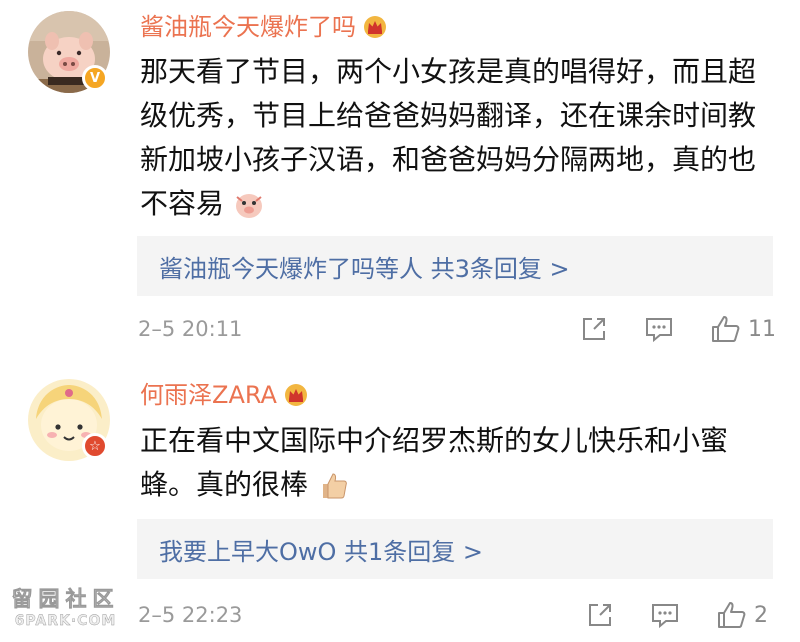 The height and width of the screenshot is (642, 800). I want to click on username-text: 何雨泽ZARA, so click(208, 395).